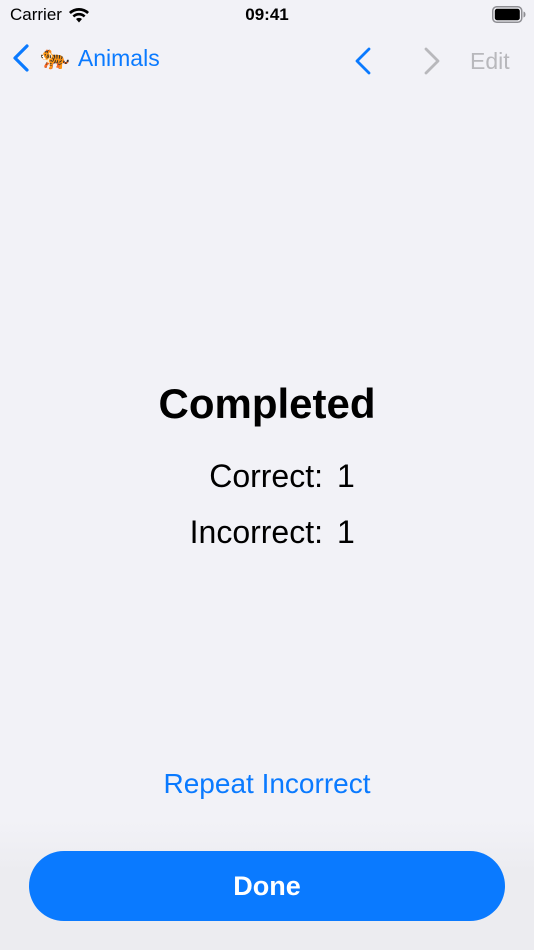  I want to click on done-button: Done, so click(267, 886).